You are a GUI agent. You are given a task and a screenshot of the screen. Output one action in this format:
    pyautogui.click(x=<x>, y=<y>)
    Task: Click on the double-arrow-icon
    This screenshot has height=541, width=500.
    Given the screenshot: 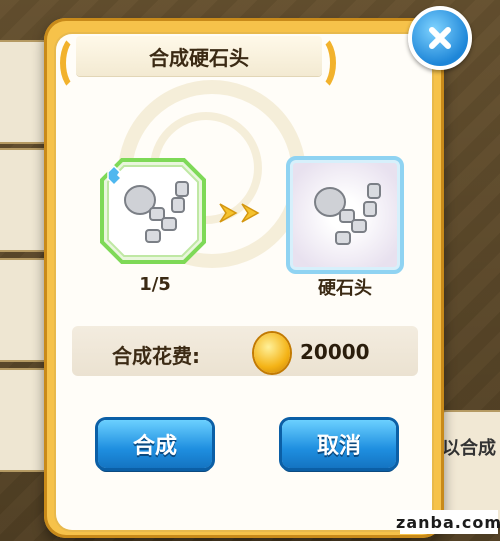 What is the action you would take?
    pyautogui.click(x=239, y=213)
    